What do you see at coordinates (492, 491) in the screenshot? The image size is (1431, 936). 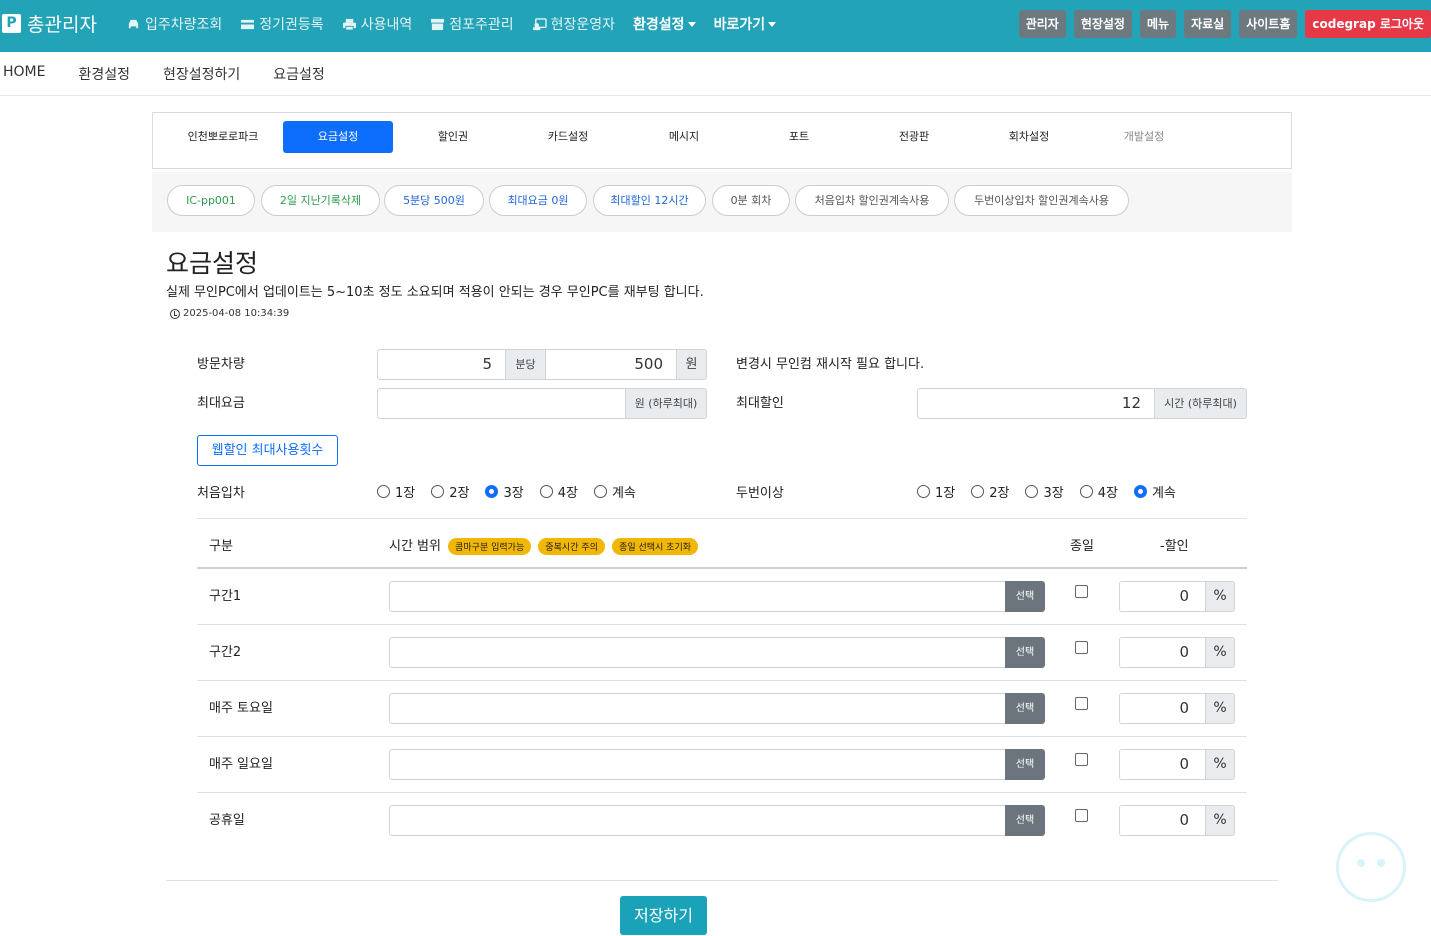 I see `radio-circle-selected` at bounding box center [492, 491].